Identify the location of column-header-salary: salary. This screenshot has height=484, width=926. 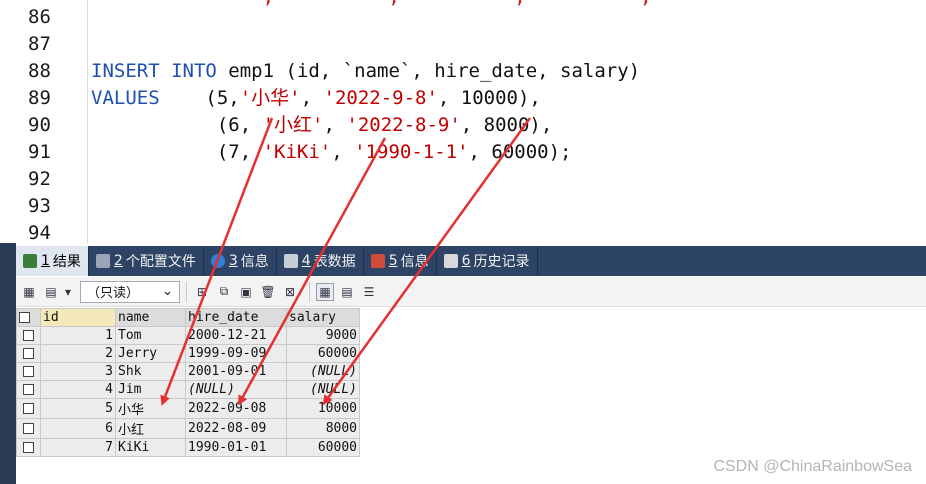
(323, 317).